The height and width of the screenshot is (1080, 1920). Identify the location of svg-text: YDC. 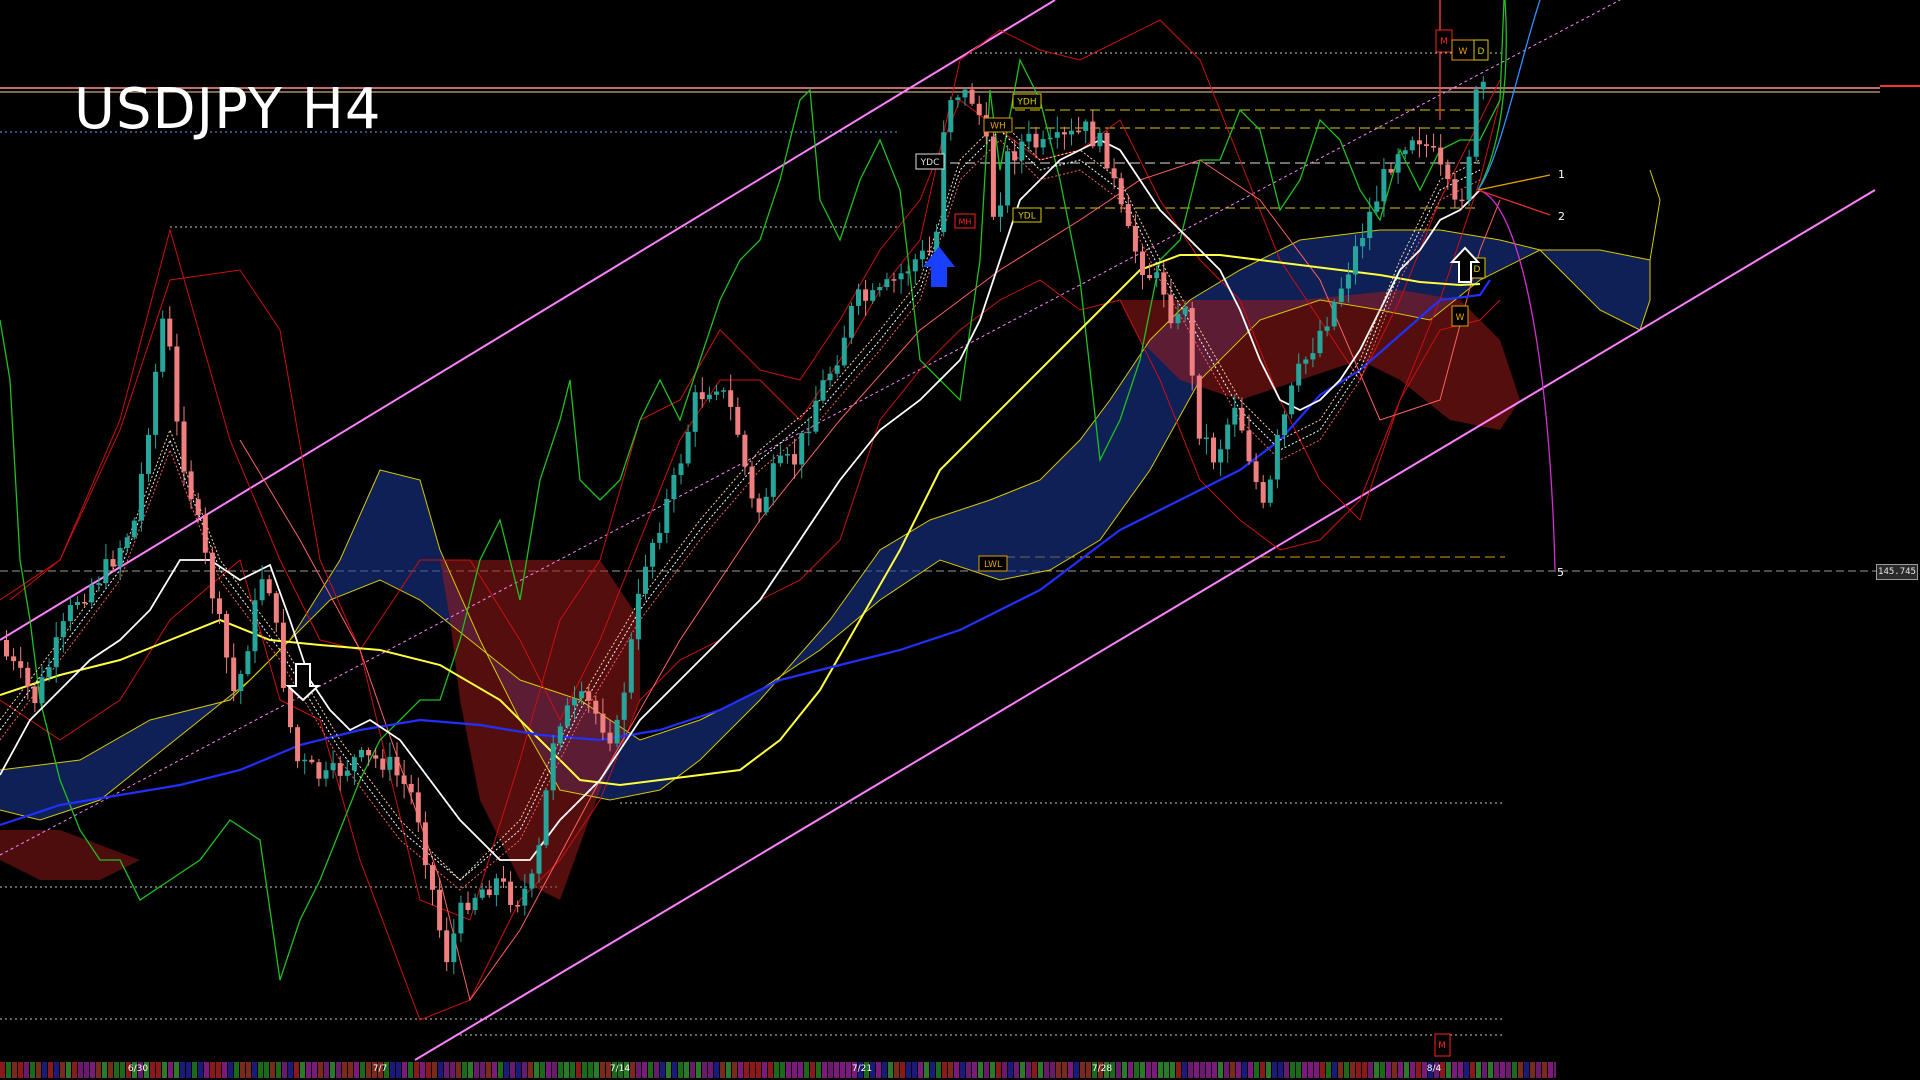
(930, 163).